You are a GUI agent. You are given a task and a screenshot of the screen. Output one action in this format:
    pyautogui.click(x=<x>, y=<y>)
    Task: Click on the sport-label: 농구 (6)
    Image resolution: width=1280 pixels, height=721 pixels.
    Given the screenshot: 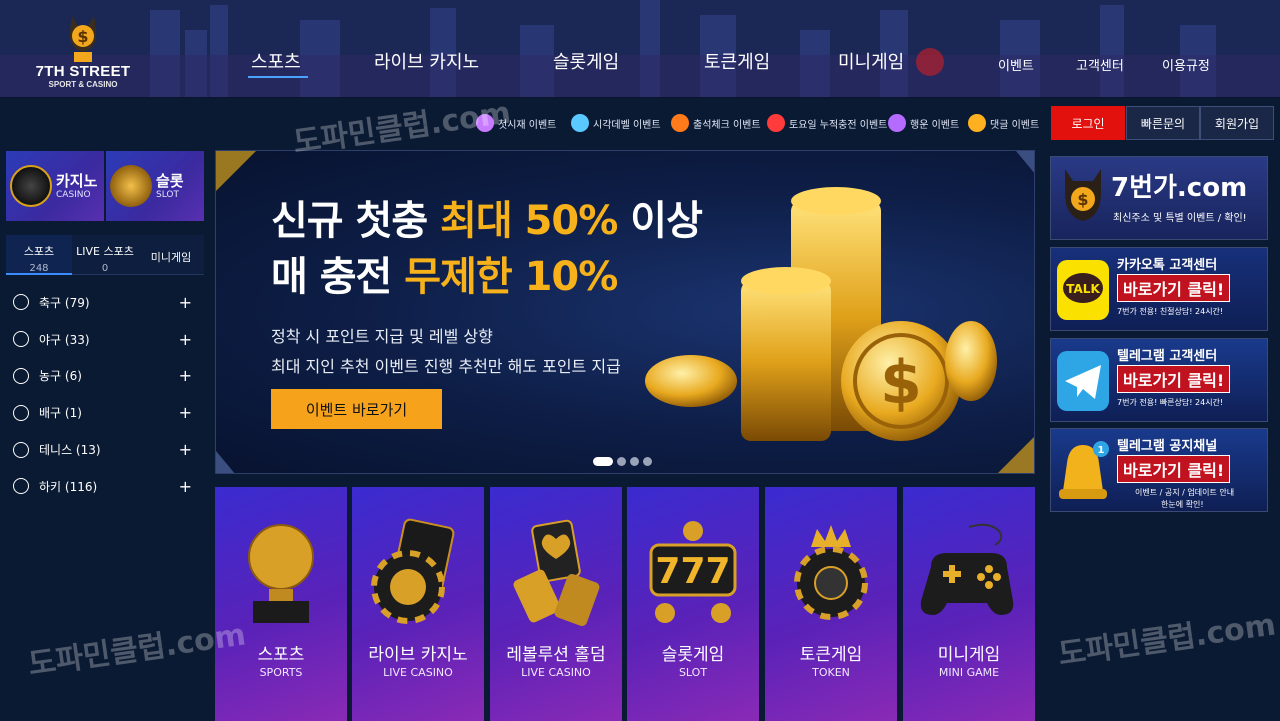 What is the action you would take?
    pyautogui.click(x=60, y=376)
    